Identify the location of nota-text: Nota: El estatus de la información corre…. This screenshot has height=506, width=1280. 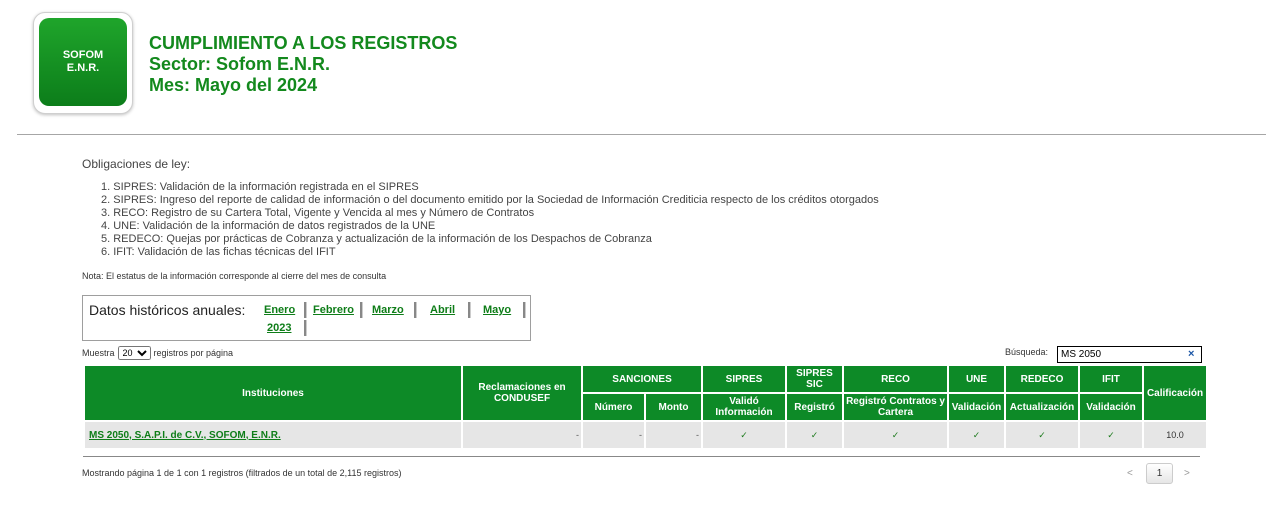
(234, 276).